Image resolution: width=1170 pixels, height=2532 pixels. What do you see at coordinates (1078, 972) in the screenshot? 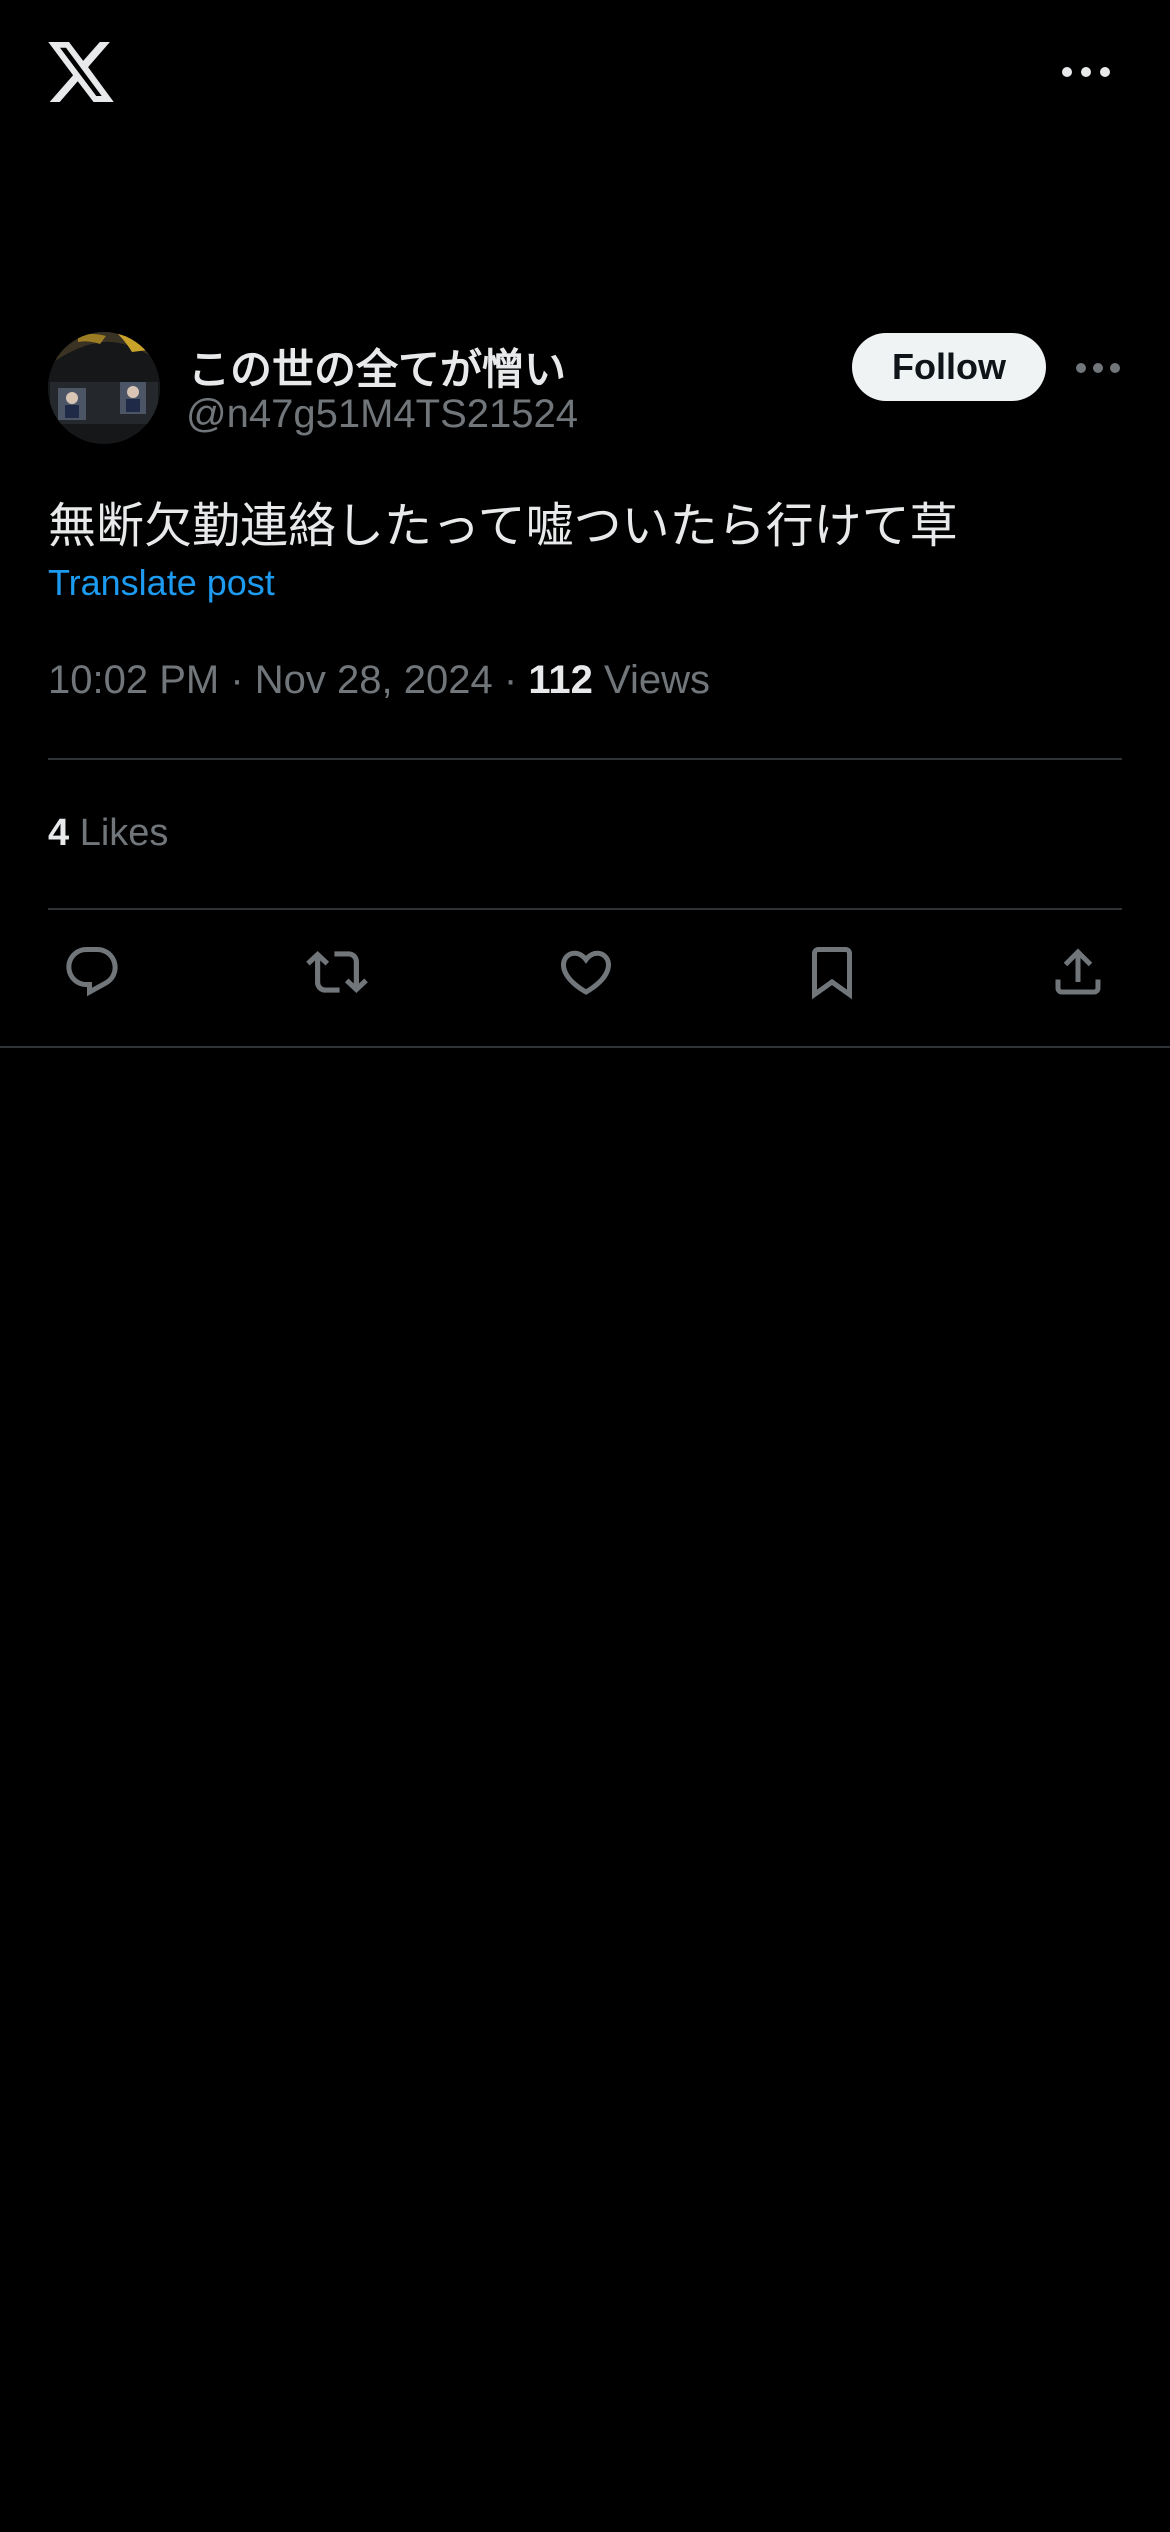
I see `share-icon` at bounding box center [1078, 972].